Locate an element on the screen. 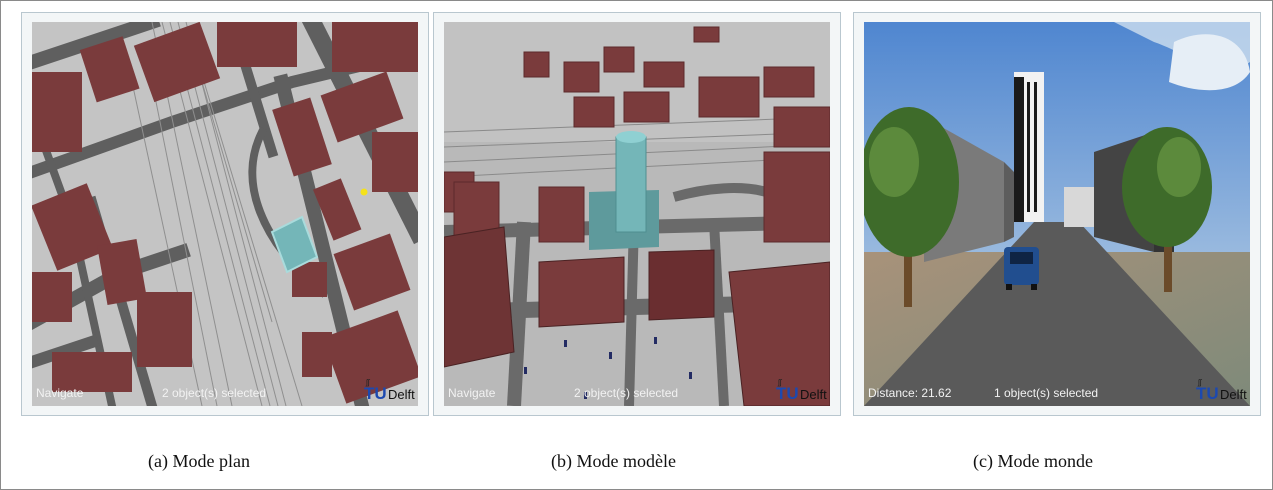  selection-count: 1 object(s) selected is located at coordinates (1046, 393).